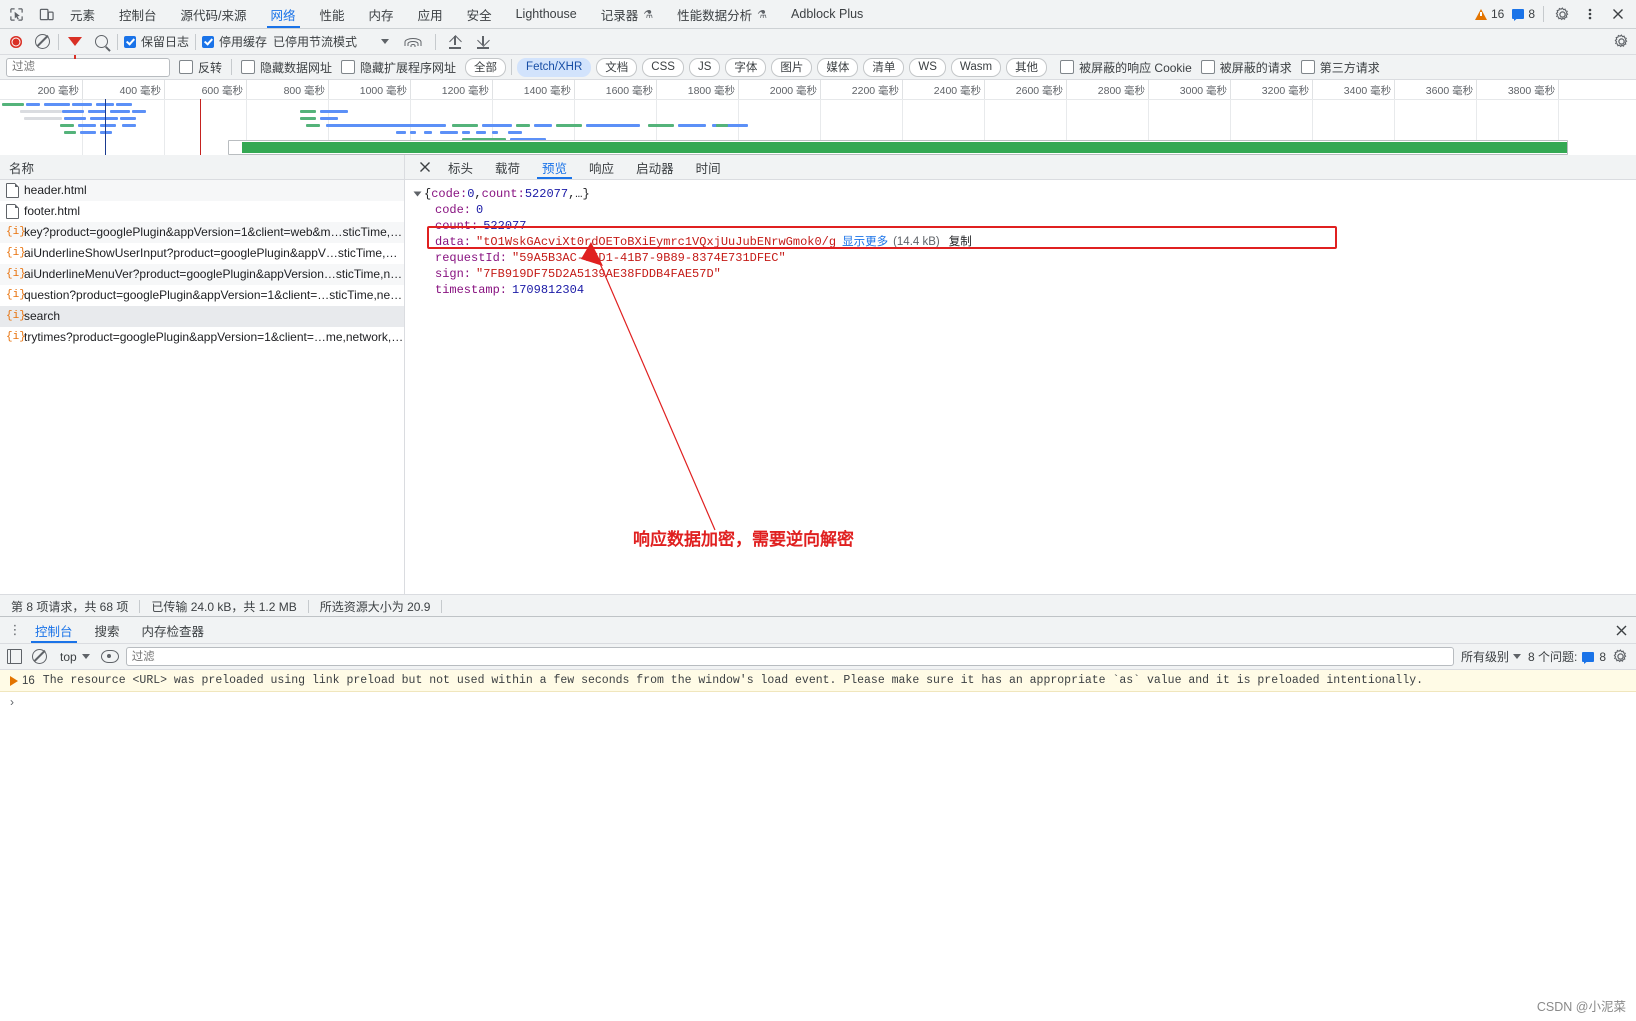  What do you see at coordinates (202, 167) in the screenshot?
I see `request-list-header: 名称` at bounding box center [202, 167].